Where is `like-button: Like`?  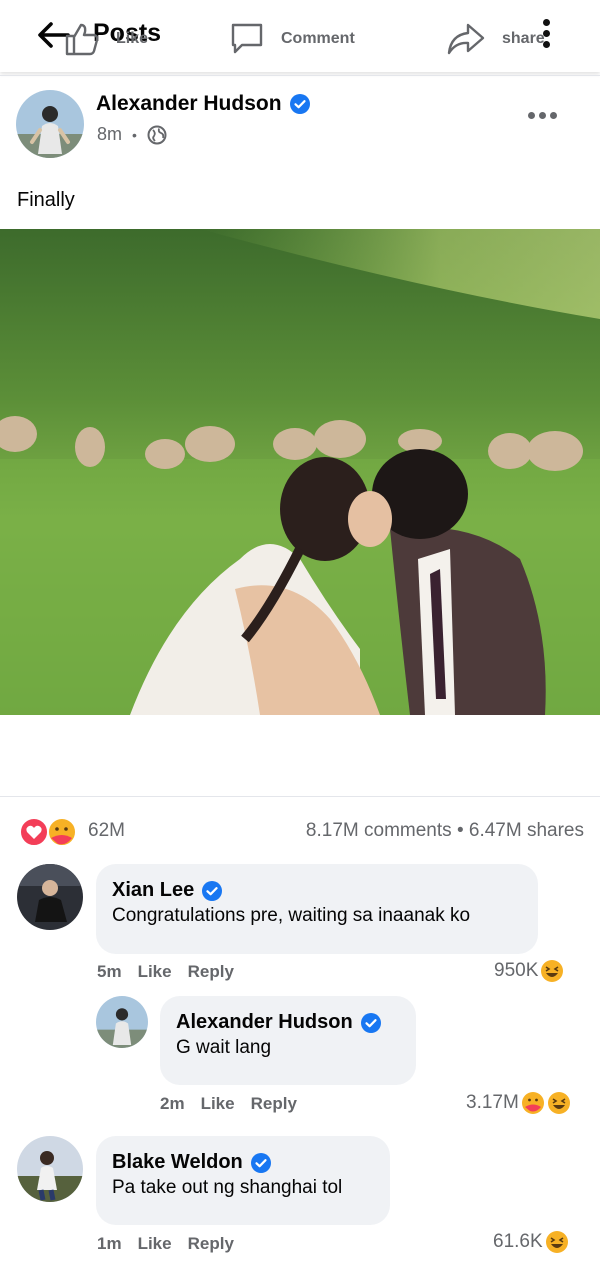
like-button: Like is located at coordinates (106, 39).